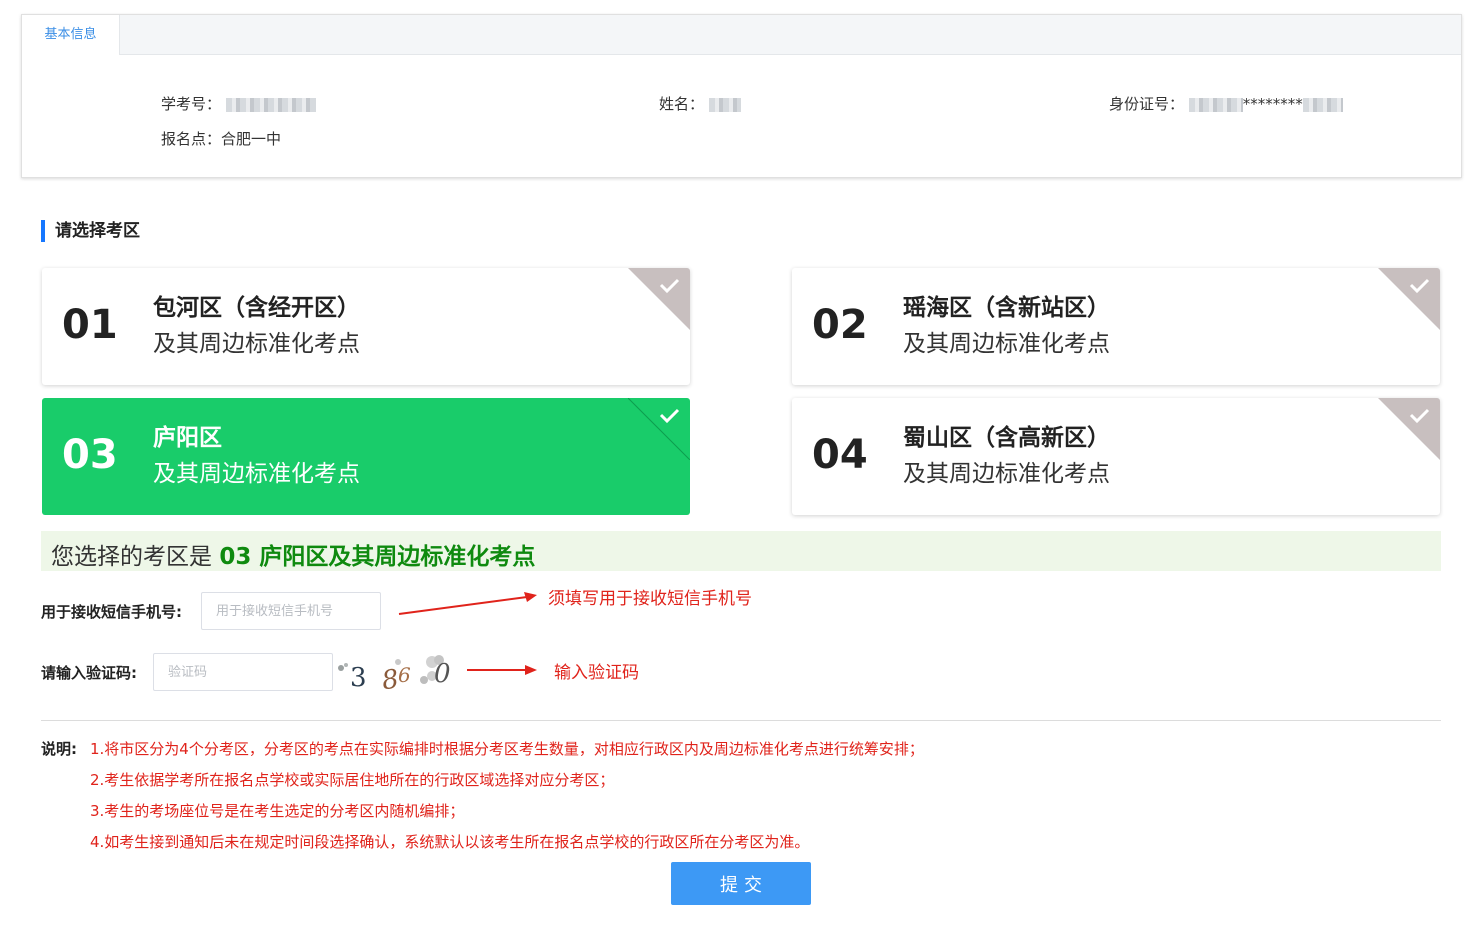 The width and height of the screenshot is (1466, 926). Describe the element at coordinates (404, 675) in the screenshot. I see `svg-text: 6` at that location.